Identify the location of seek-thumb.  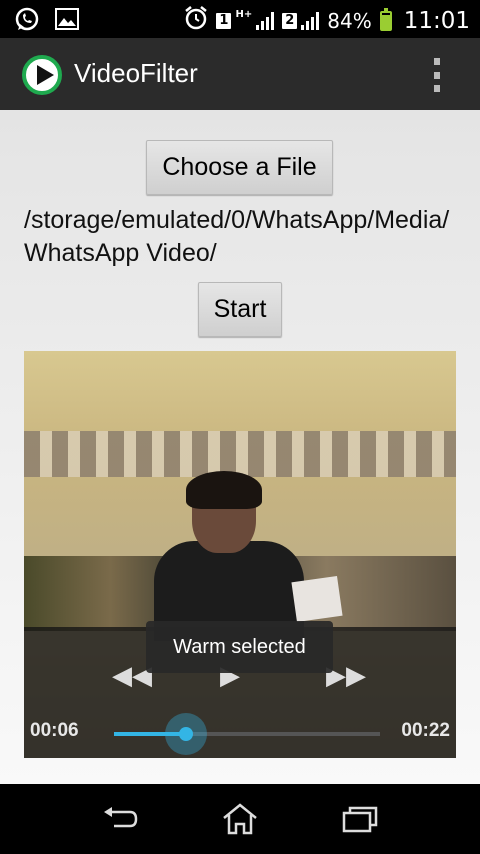
(185, 734).